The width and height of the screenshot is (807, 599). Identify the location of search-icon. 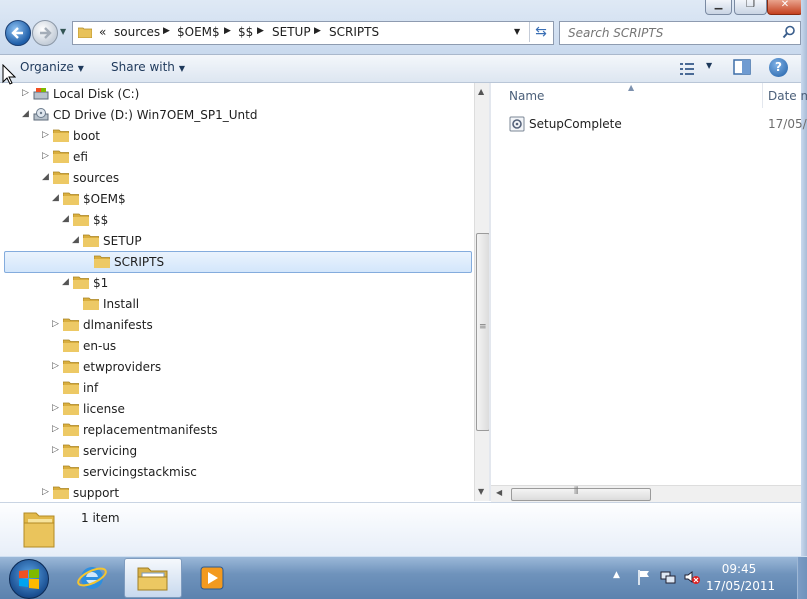
(789, 32).